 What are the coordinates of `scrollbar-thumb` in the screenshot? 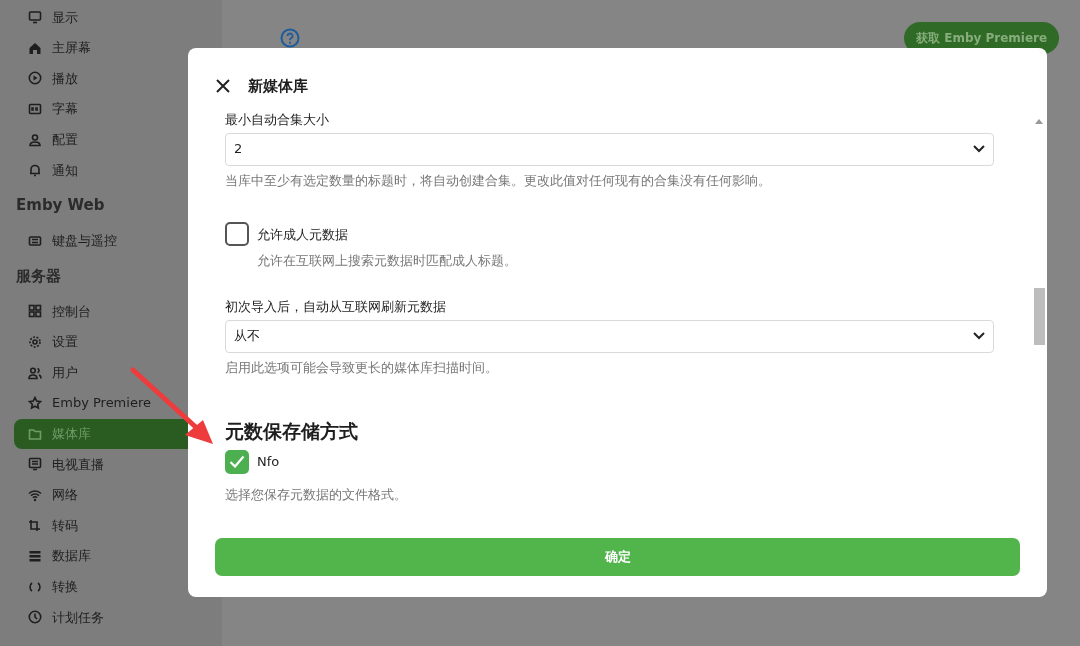 It's located at (1039, 316).